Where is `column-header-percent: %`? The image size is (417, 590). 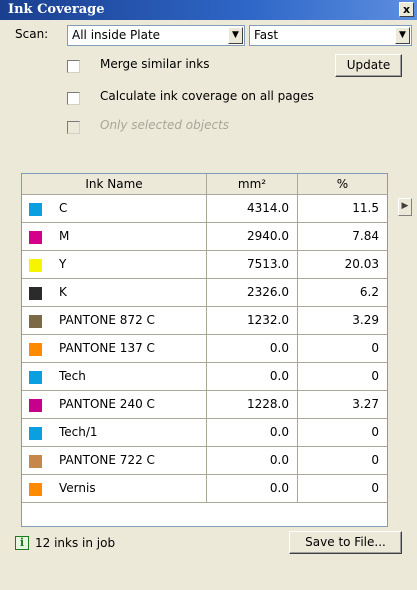 column-header-percent: % is located at coordinates (342, 184).